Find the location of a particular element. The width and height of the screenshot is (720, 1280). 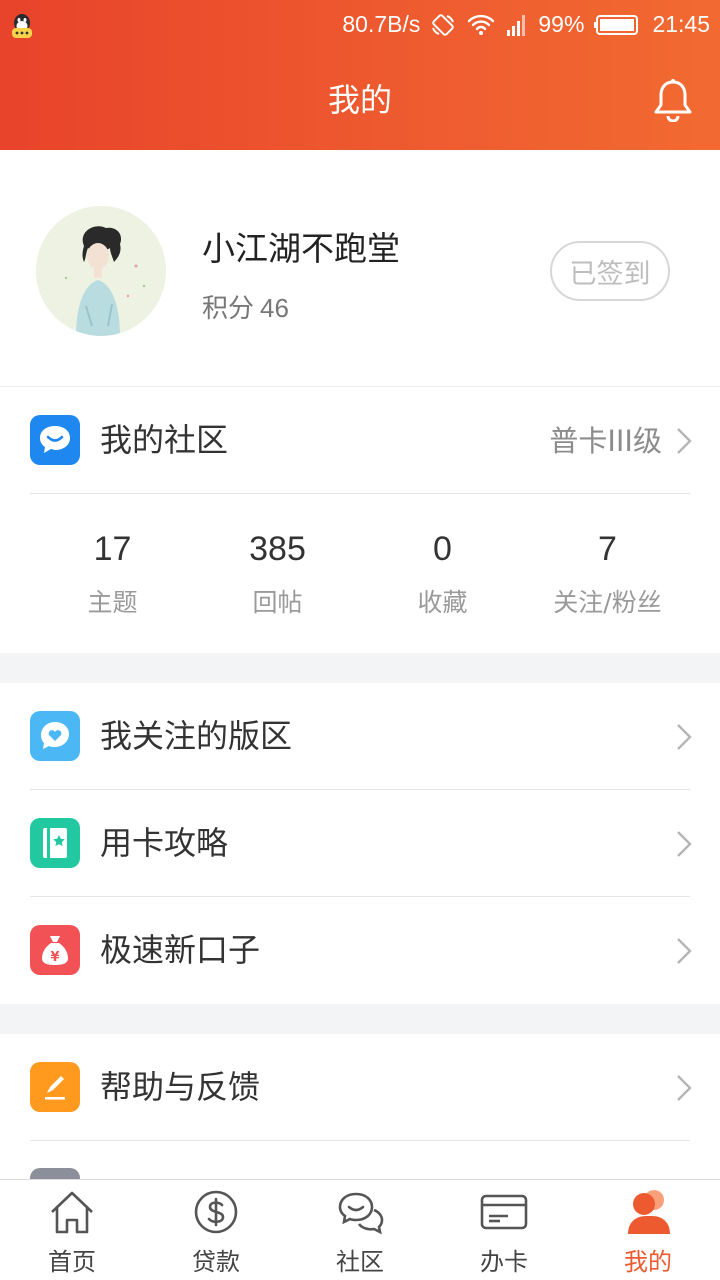

tab-loans: 贷款 is located at coordinates (216, 1230).